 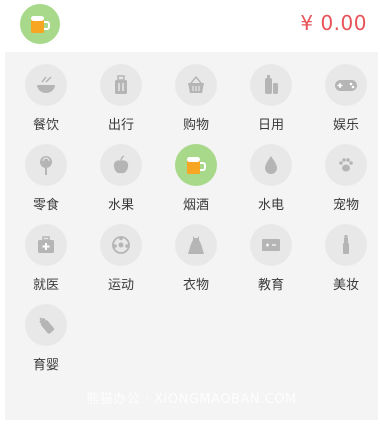 I want to click on category-travel: 出行, so click(x=121, y=104).